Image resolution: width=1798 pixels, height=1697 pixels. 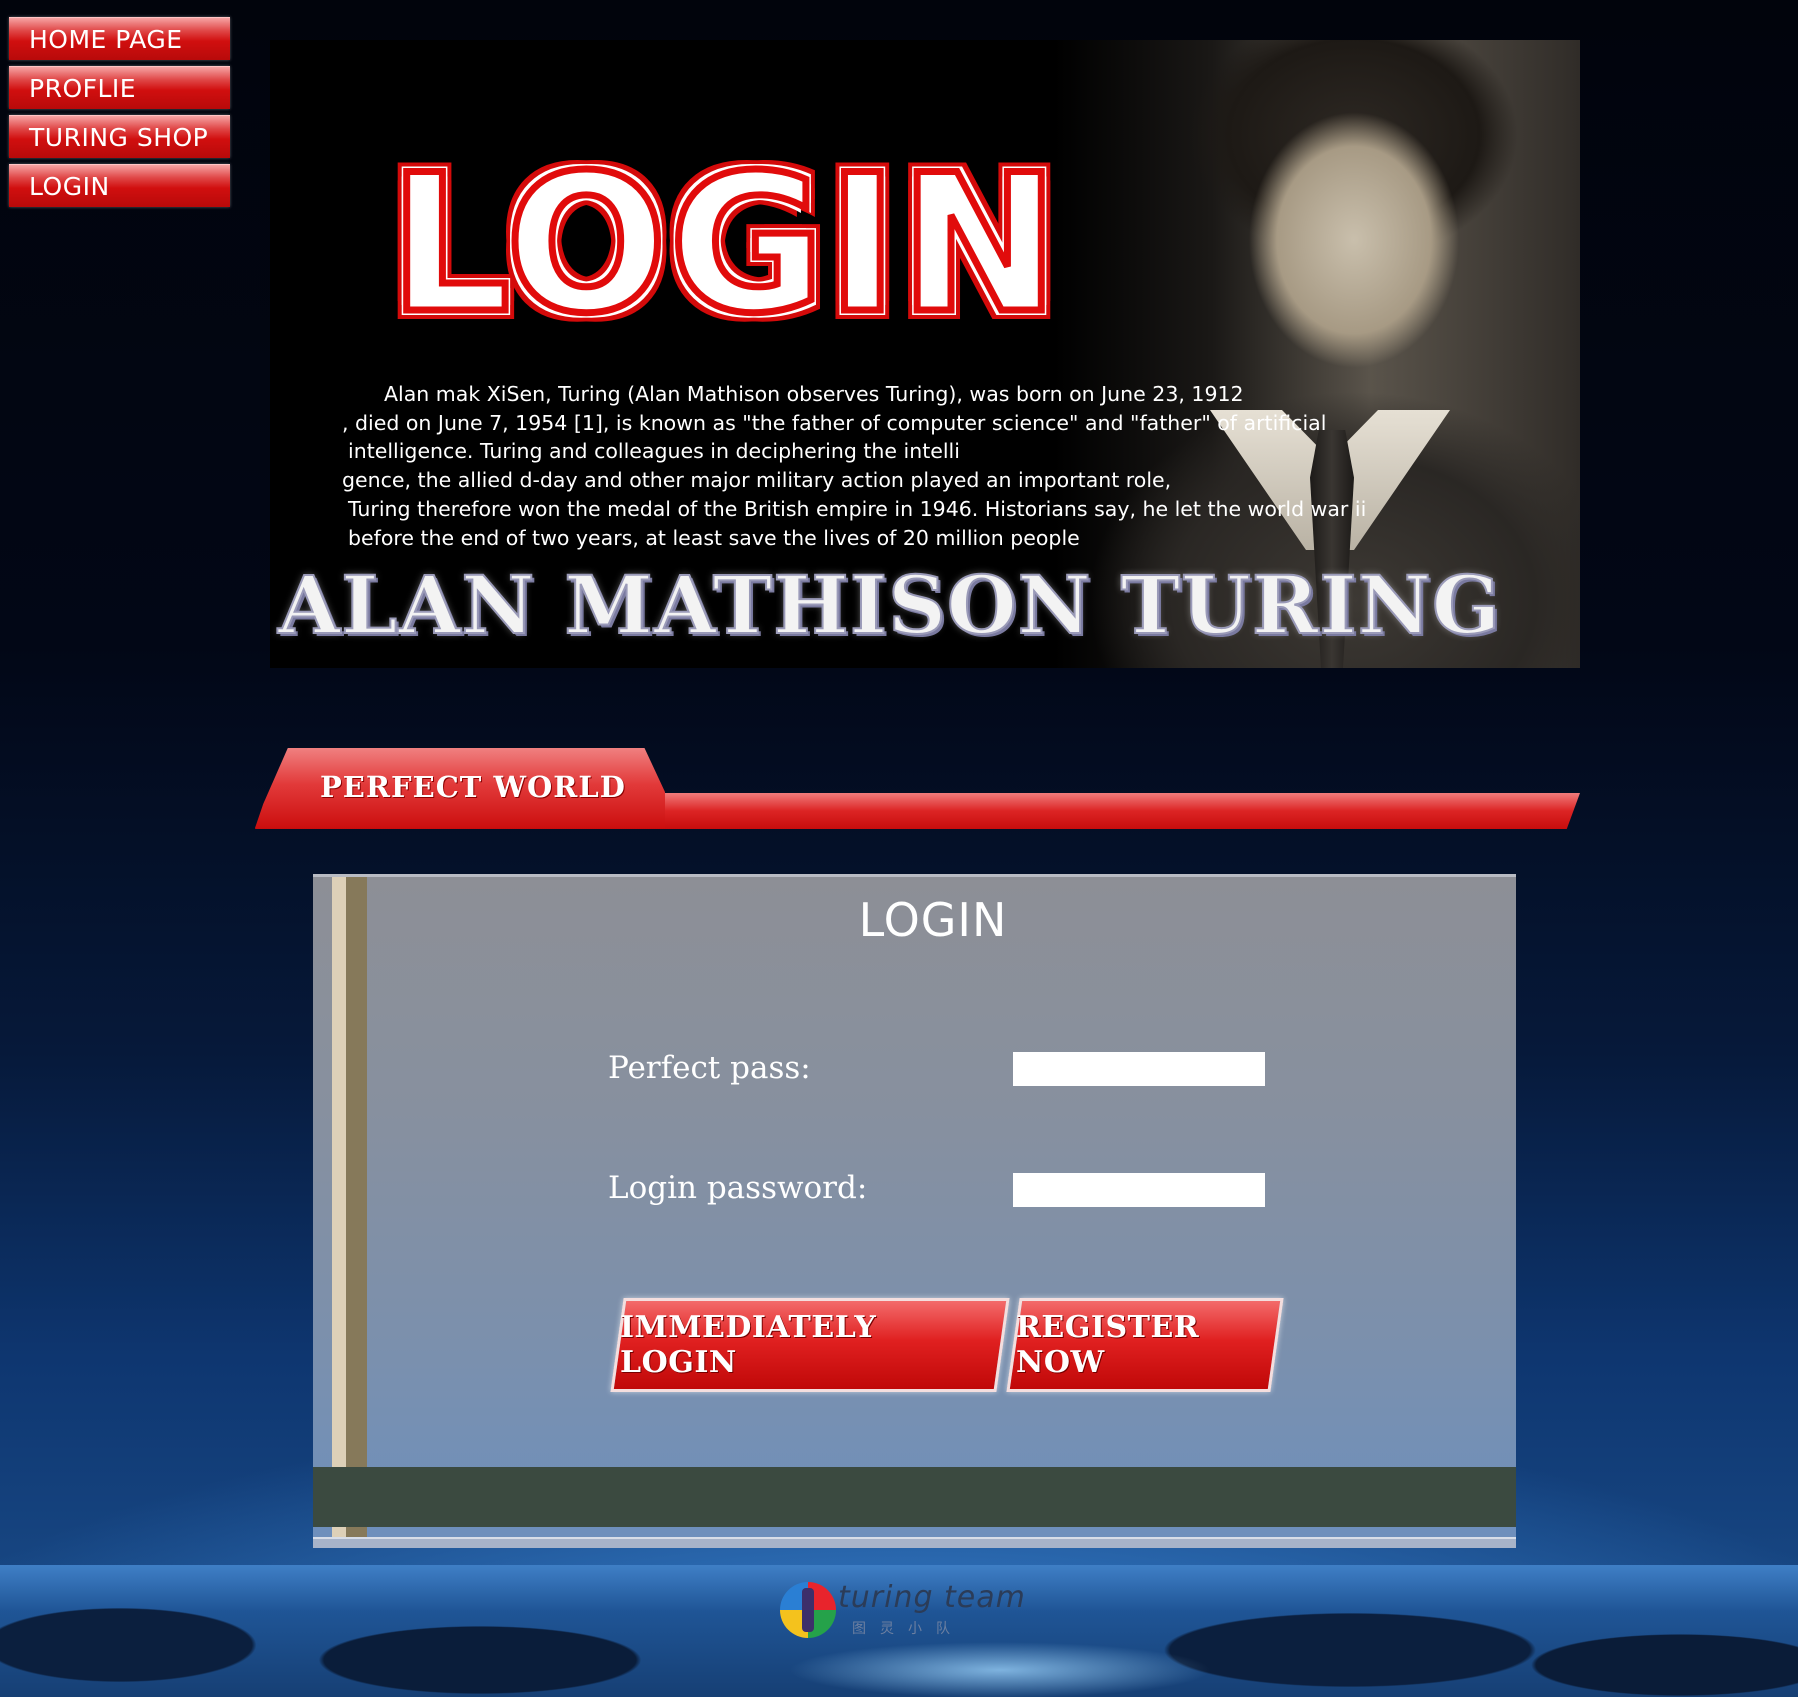 I want to click on side-nav: HOME PAGE PROFLIE TURING SHOP LOGIN, so click(x=119, y=115).